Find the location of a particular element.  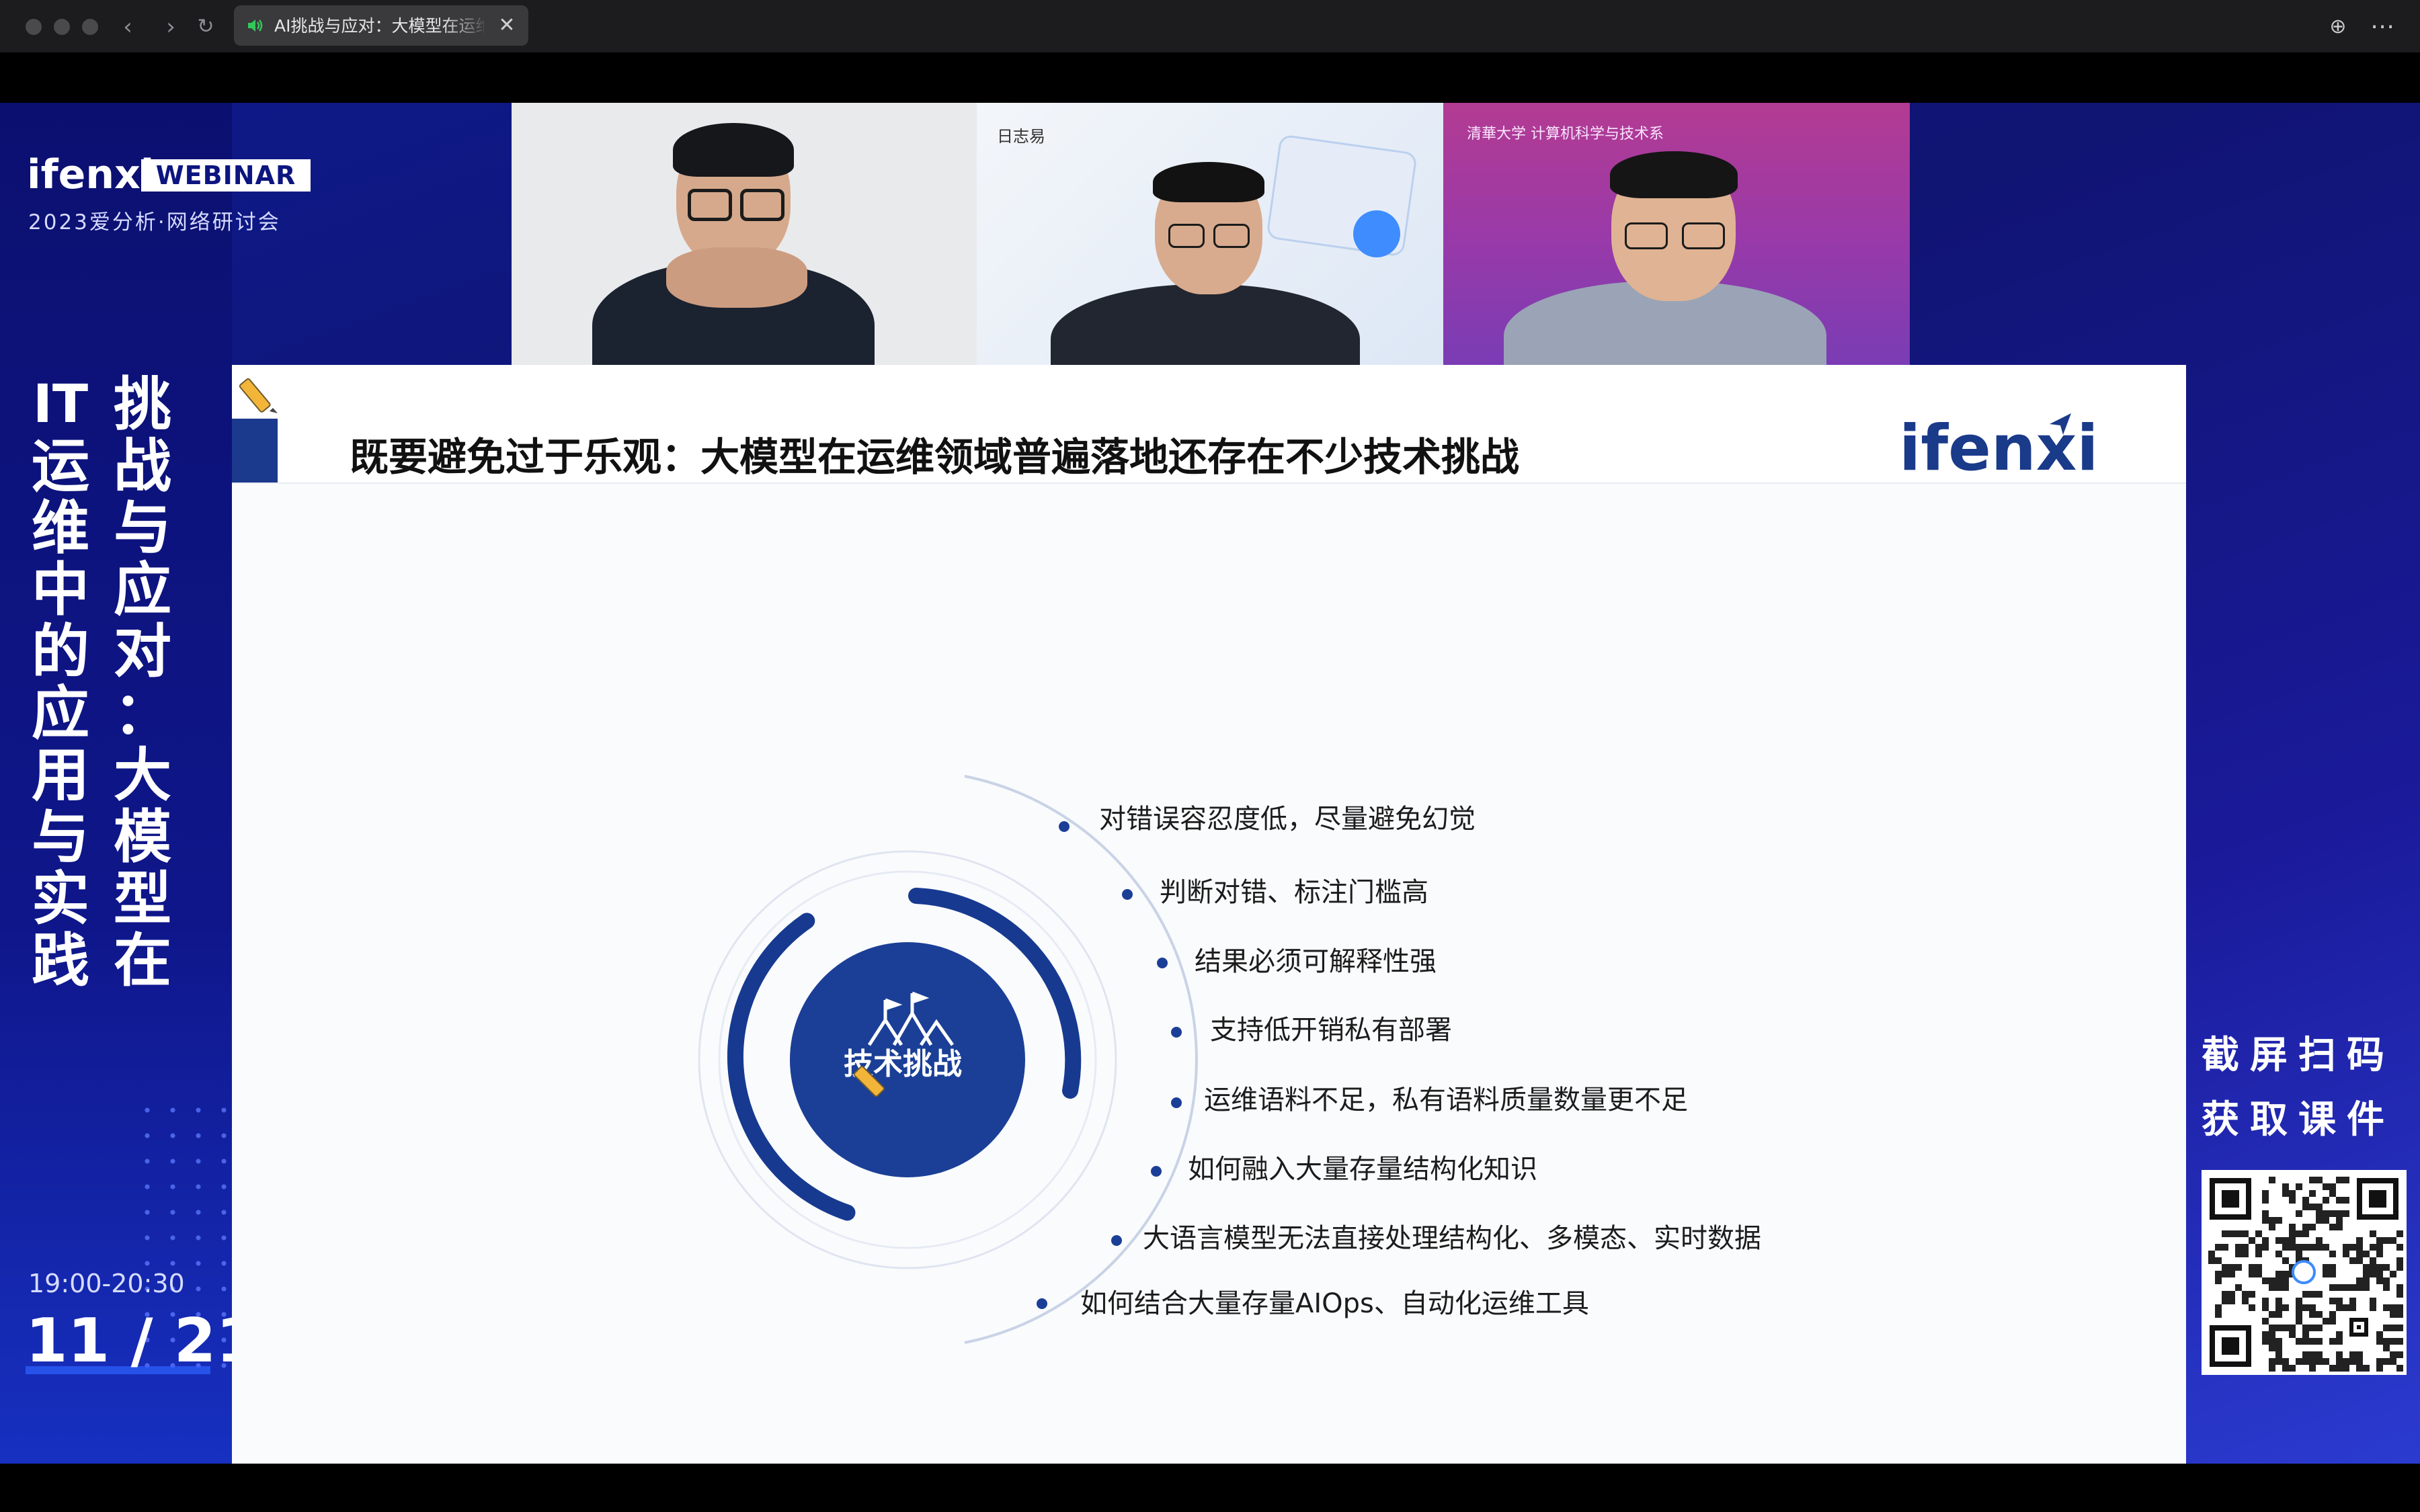

vtitle-char: 用 is located at coordinates (61, 775).